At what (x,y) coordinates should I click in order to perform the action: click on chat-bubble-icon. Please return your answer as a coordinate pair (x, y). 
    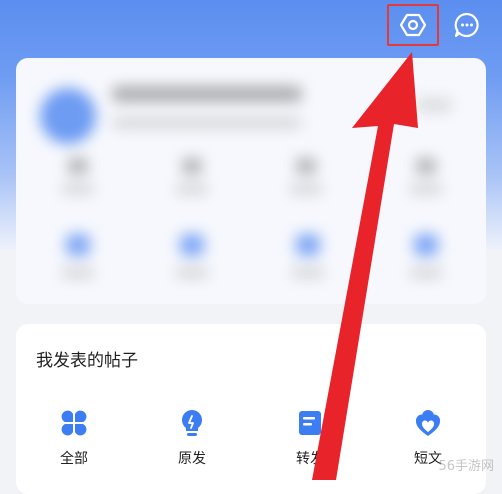
    Looking at the image, I should click on (466, 25).